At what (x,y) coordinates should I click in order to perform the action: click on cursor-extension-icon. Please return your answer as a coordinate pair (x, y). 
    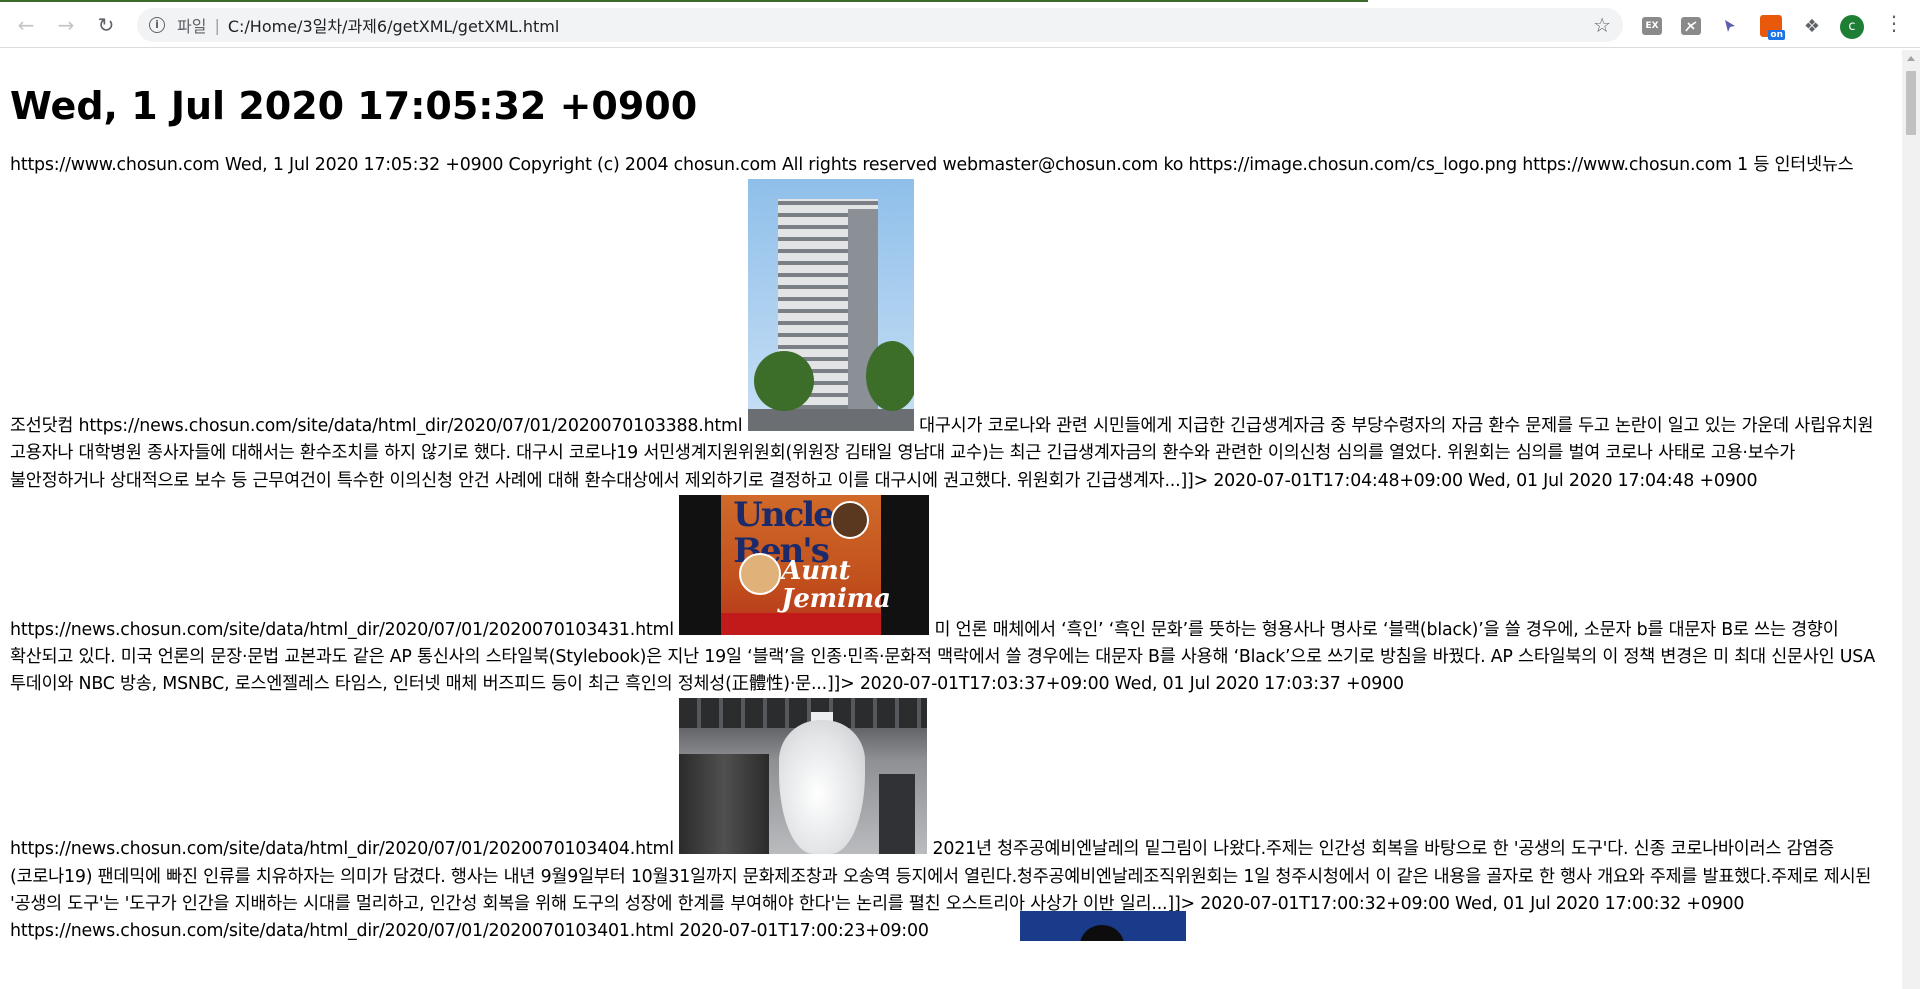
    Looking at the image, I should click on (1730, 26).